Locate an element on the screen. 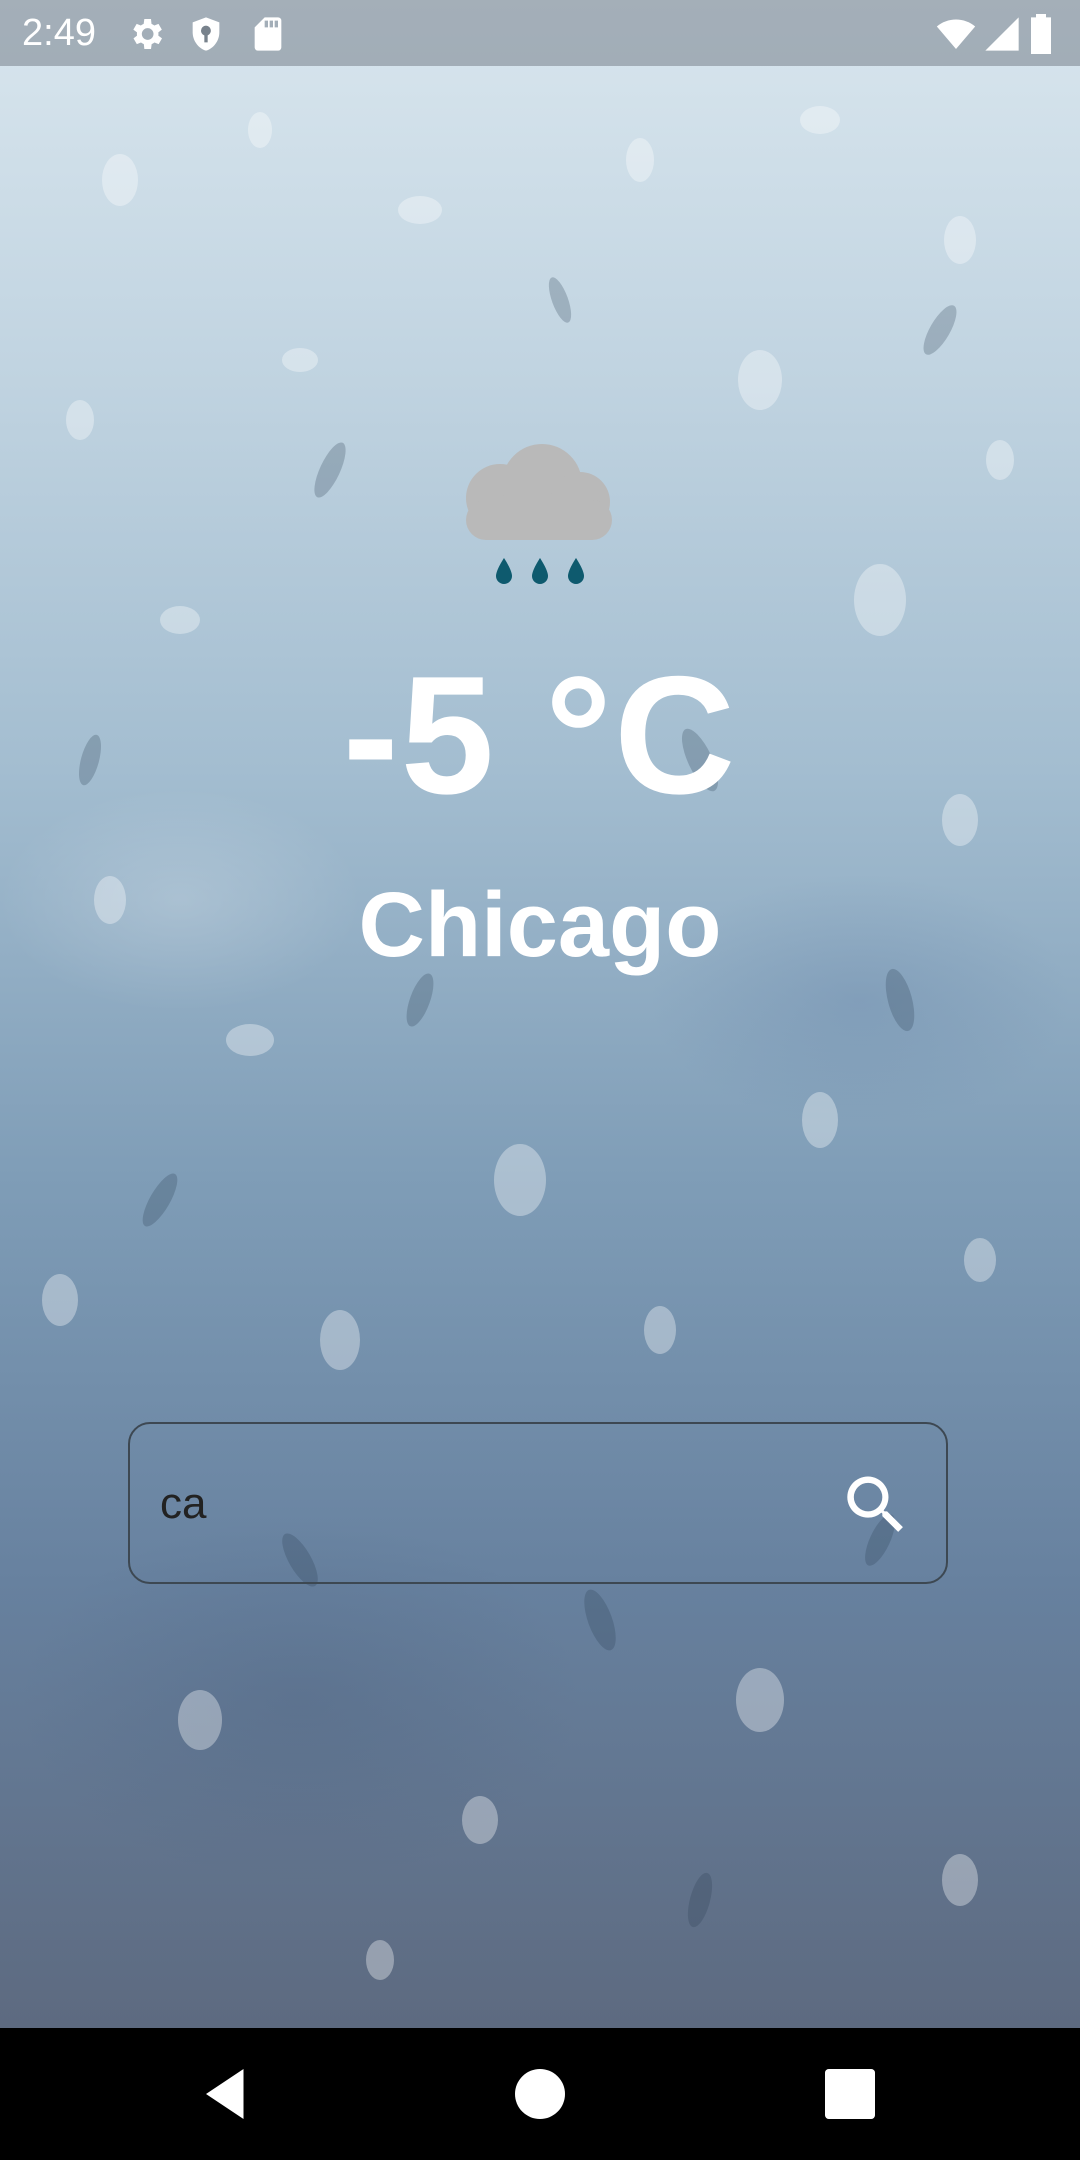 The height and width of the screenshot is (2160, 1080). sd-card-icon is located at coordinates (268, 34).